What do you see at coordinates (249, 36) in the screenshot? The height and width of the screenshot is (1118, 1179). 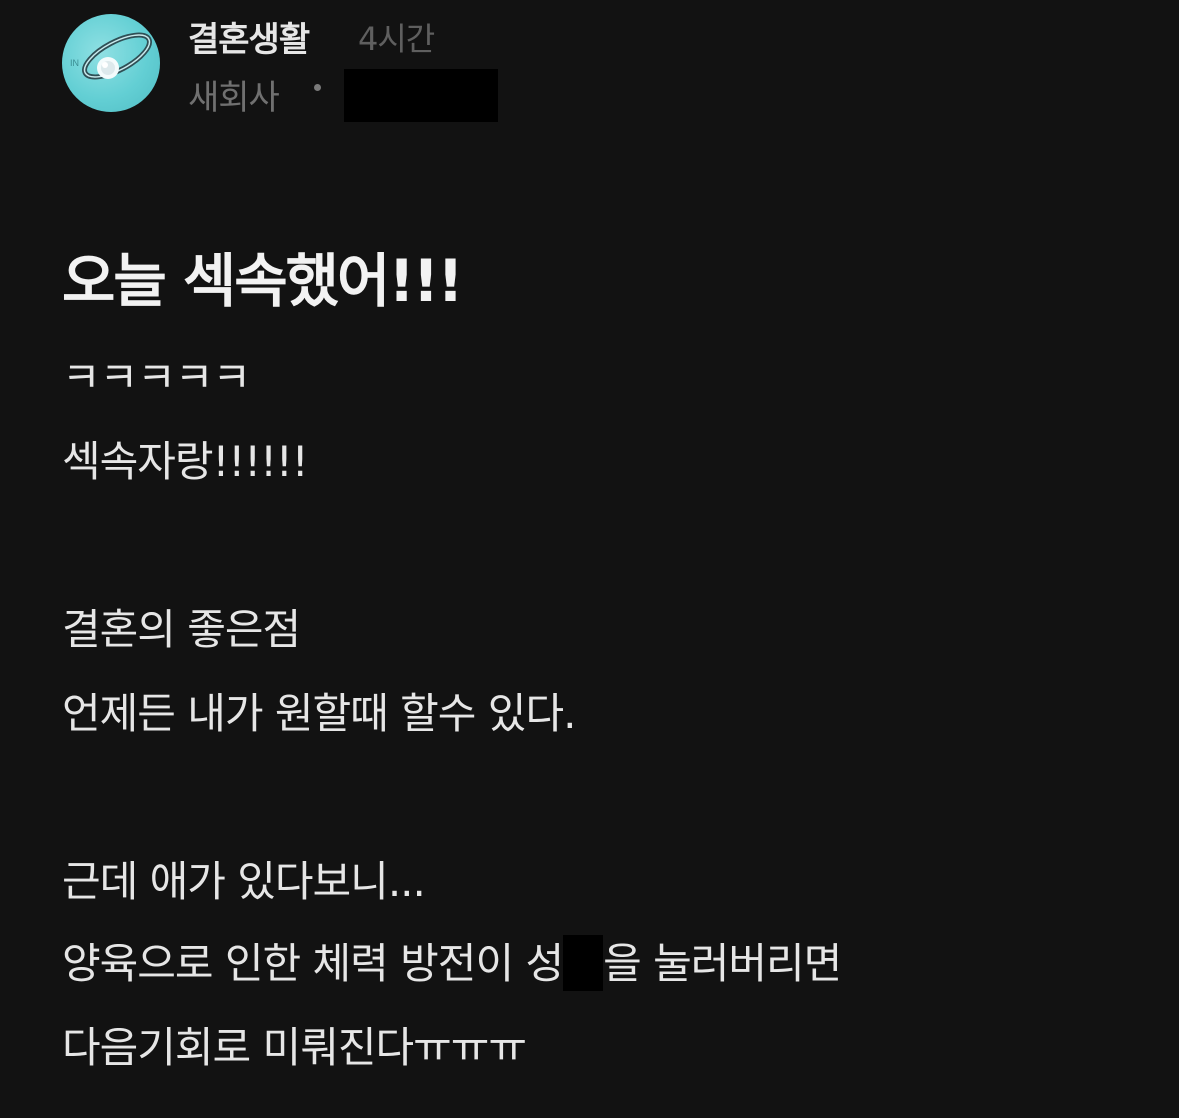 I see `board-name: 결혼생활` at bounding box center [249, 36].